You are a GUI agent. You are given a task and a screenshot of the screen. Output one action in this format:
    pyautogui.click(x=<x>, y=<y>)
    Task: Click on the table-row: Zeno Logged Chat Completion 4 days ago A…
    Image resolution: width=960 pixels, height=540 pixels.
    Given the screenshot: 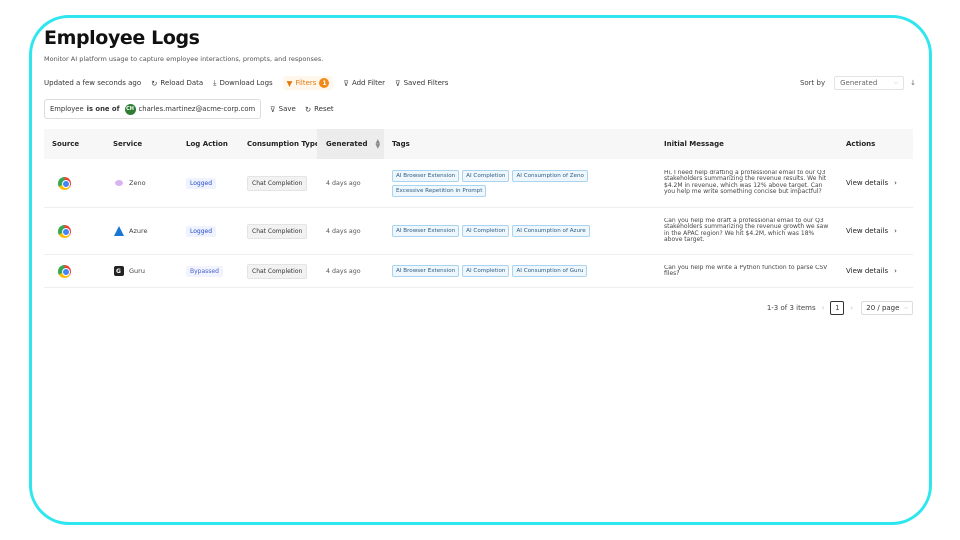 What is the action you would take?
    pyautogui.click(x=478, y=183)
    